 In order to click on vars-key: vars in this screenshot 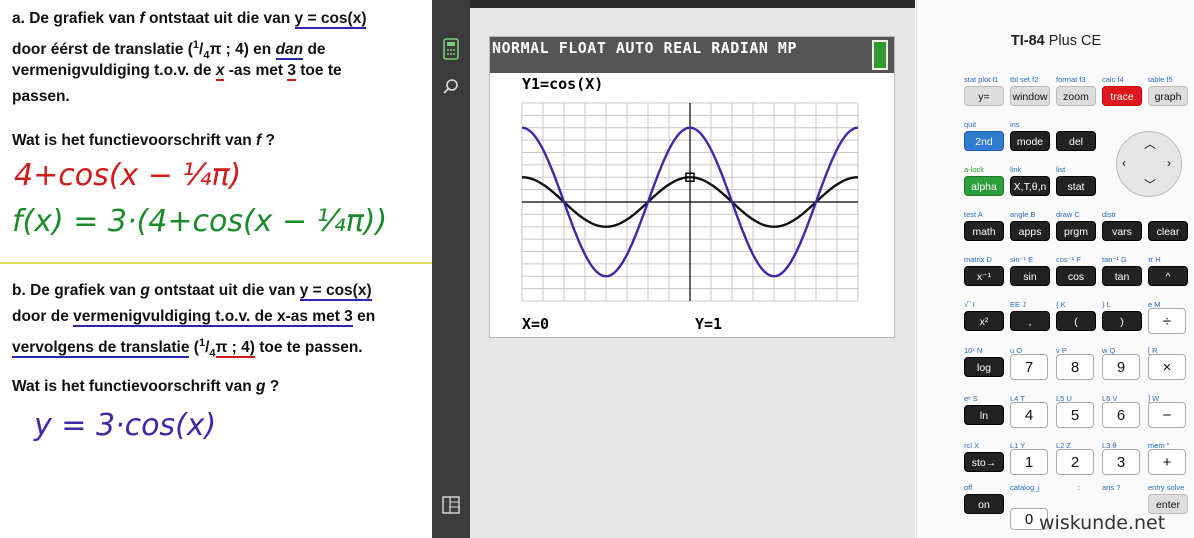, I will do `click(1122, 231)`.